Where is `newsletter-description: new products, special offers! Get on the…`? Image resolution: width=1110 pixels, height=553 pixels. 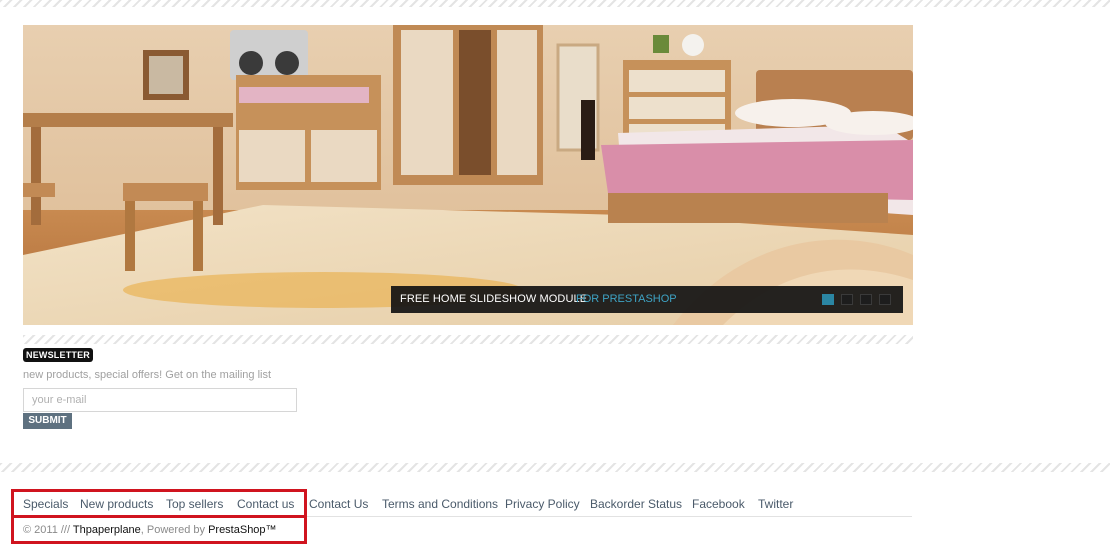
newsletter-description: new products, special offers! Get on the… is located at coordinates (147, 375).